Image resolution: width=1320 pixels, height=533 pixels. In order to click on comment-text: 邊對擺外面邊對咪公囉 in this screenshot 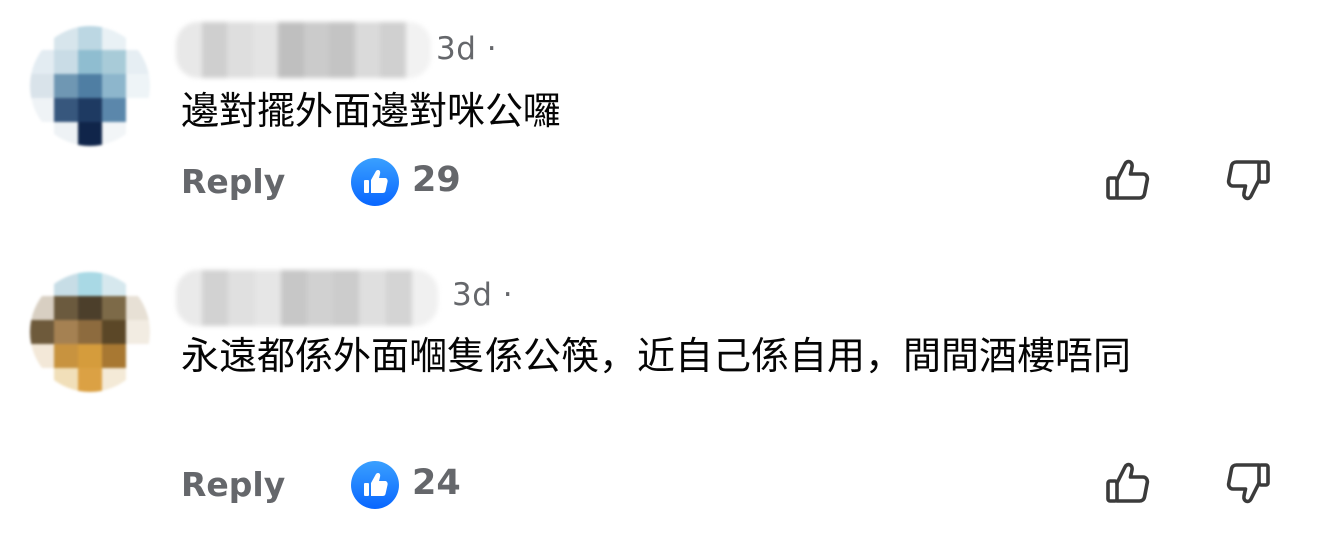, I will do `click(371, 111)`.